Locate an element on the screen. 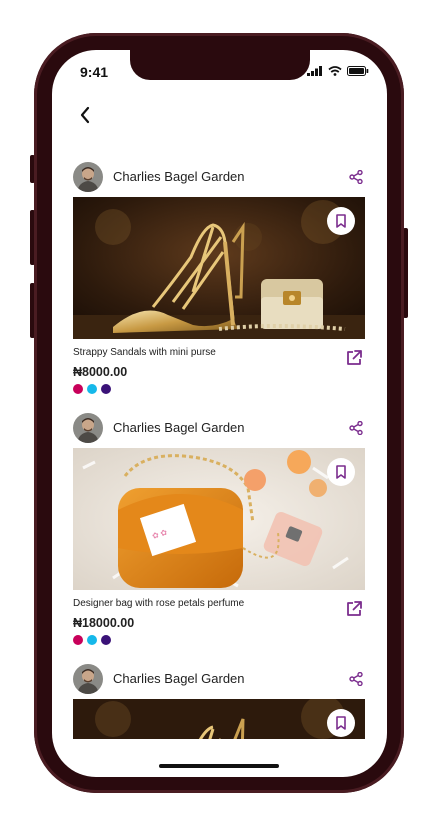 Image resolution: width=438 pixels, height=829 pixels. back-arrow-icon is located at coordinates (86, 115).